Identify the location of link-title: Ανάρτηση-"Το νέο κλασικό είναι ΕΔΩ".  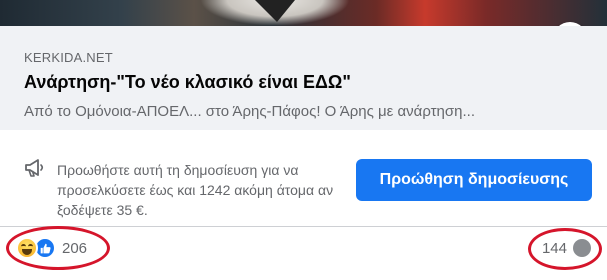
(187, 82).